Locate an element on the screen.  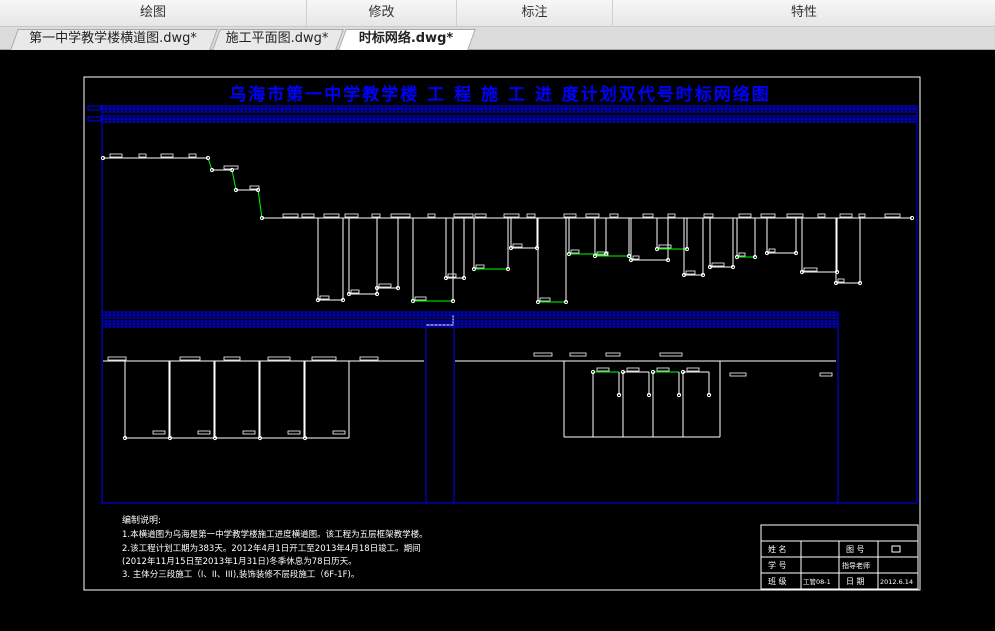
ribbon-group-annotate-label: 标注 is located at coordinates (534, 12).